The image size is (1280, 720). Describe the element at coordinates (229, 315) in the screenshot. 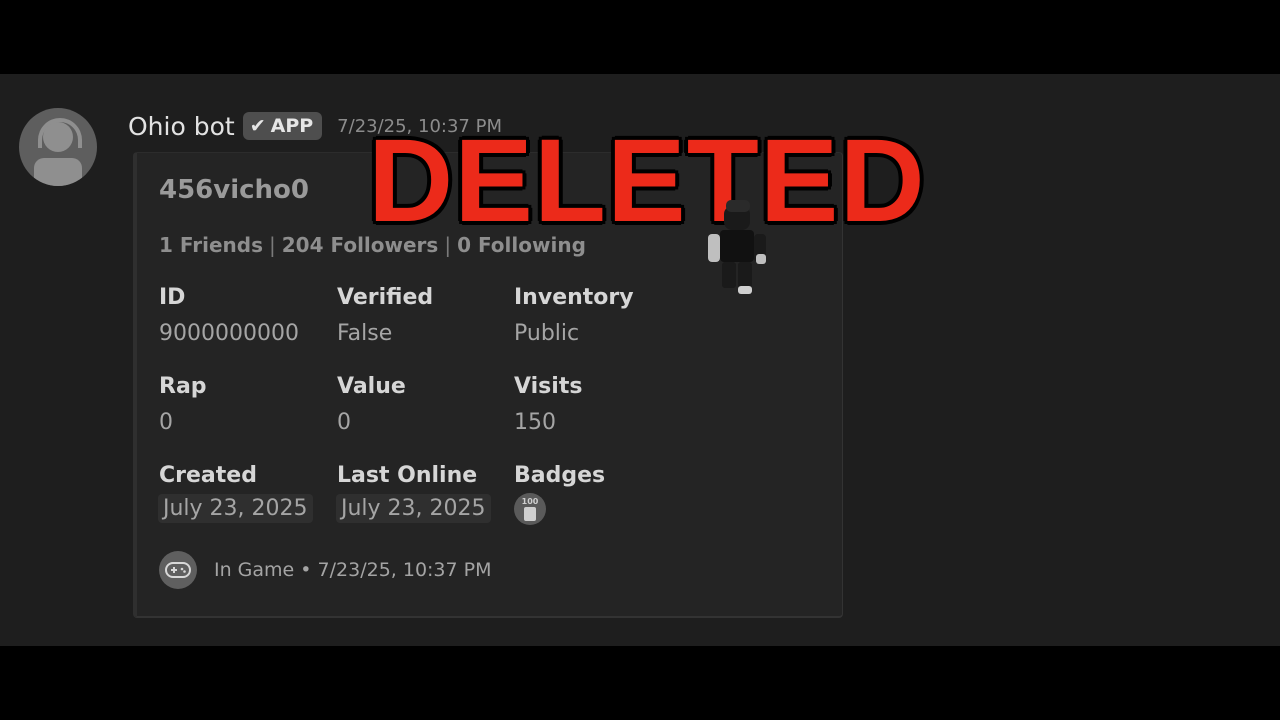

I see `field-id: ID 9000000000` at that location.